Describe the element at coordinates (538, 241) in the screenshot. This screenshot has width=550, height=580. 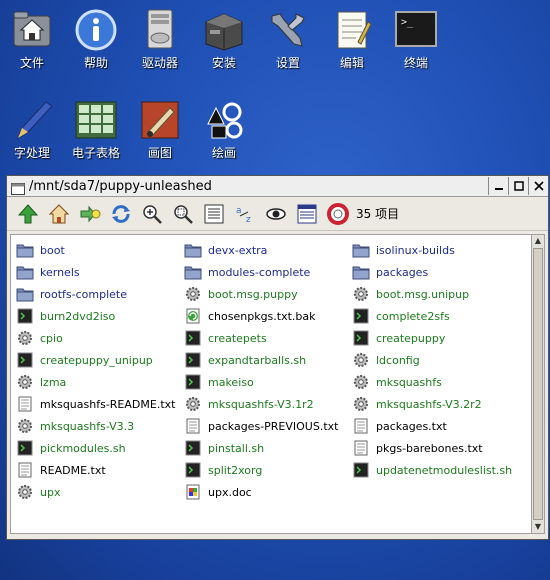
I see `scroll-up-icon: ▲` at that location.